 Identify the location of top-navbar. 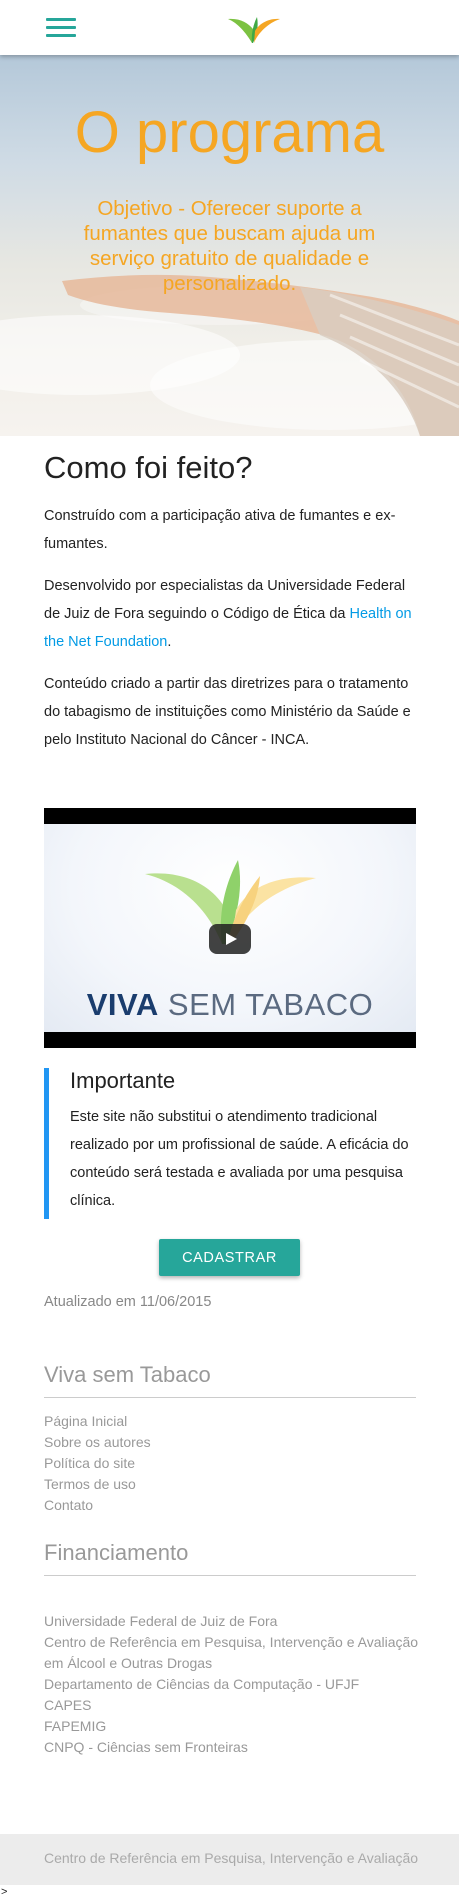
(229, 27).